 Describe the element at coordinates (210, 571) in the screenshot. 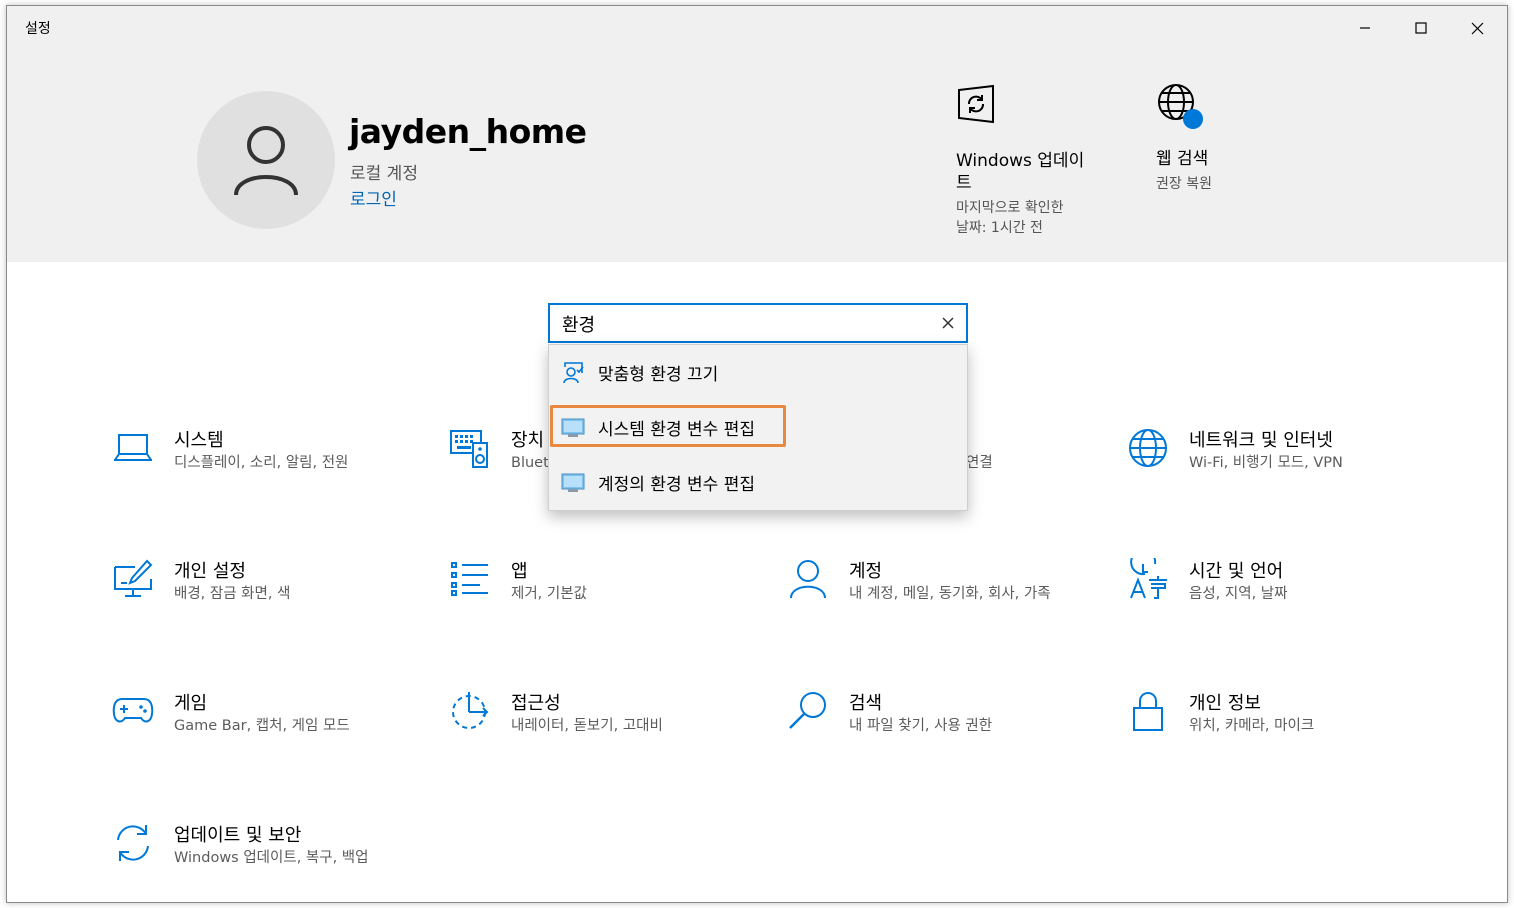

I see `category-title: 개인 설정` at that location.